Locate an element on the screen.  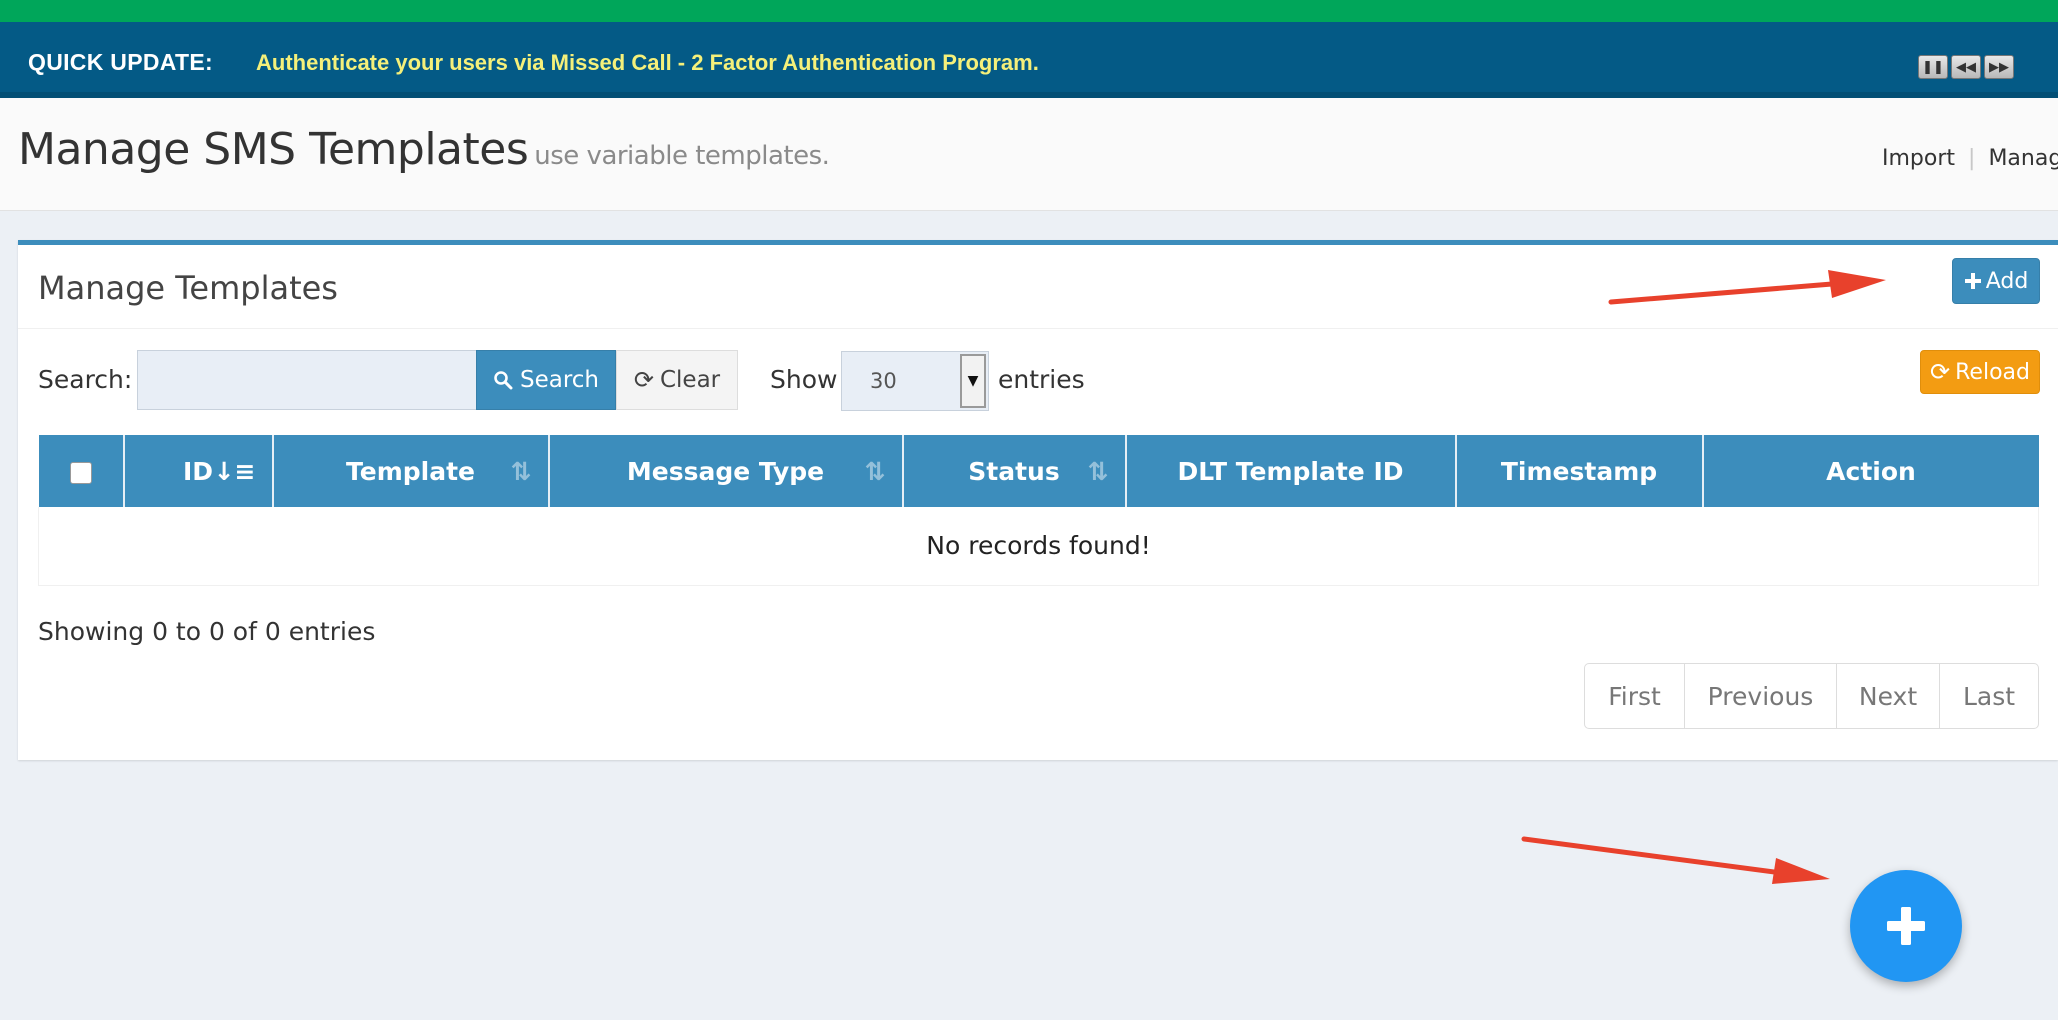
entries-per-page-select: 30 ▼ is located at coordinates (915, 381).